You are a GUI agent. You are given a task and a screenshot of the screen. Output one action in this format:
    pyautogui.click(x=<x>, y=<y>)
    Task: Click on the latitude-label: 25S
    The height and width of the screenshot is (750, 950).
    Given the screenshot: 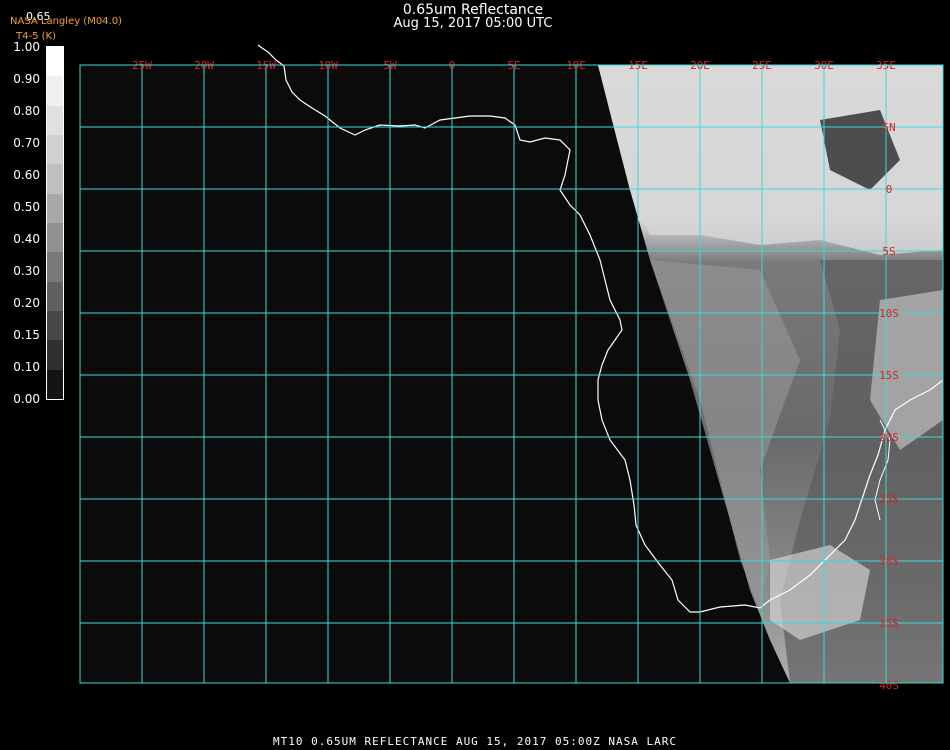 What is the action you would take?
    pyautogui.click(x=889, y=499)
    